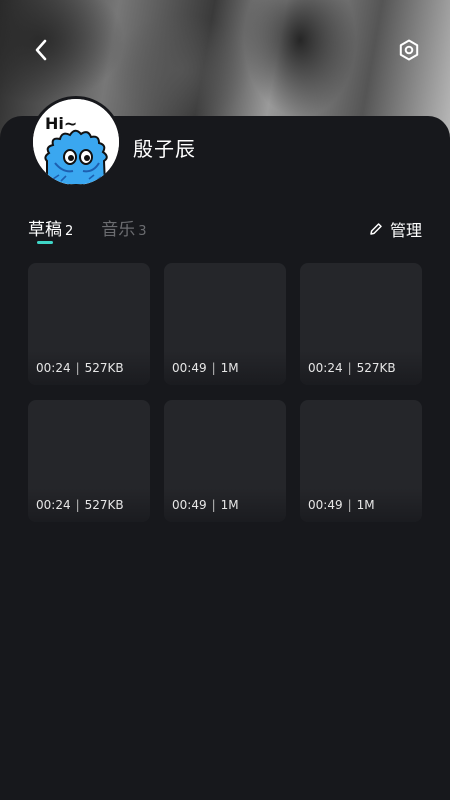 This screenshot has height=800, width=450. What do you see at coordinates (45, 242) in the screenshot?
I see `active-tab-indicator` at bounding box center [45, 242].